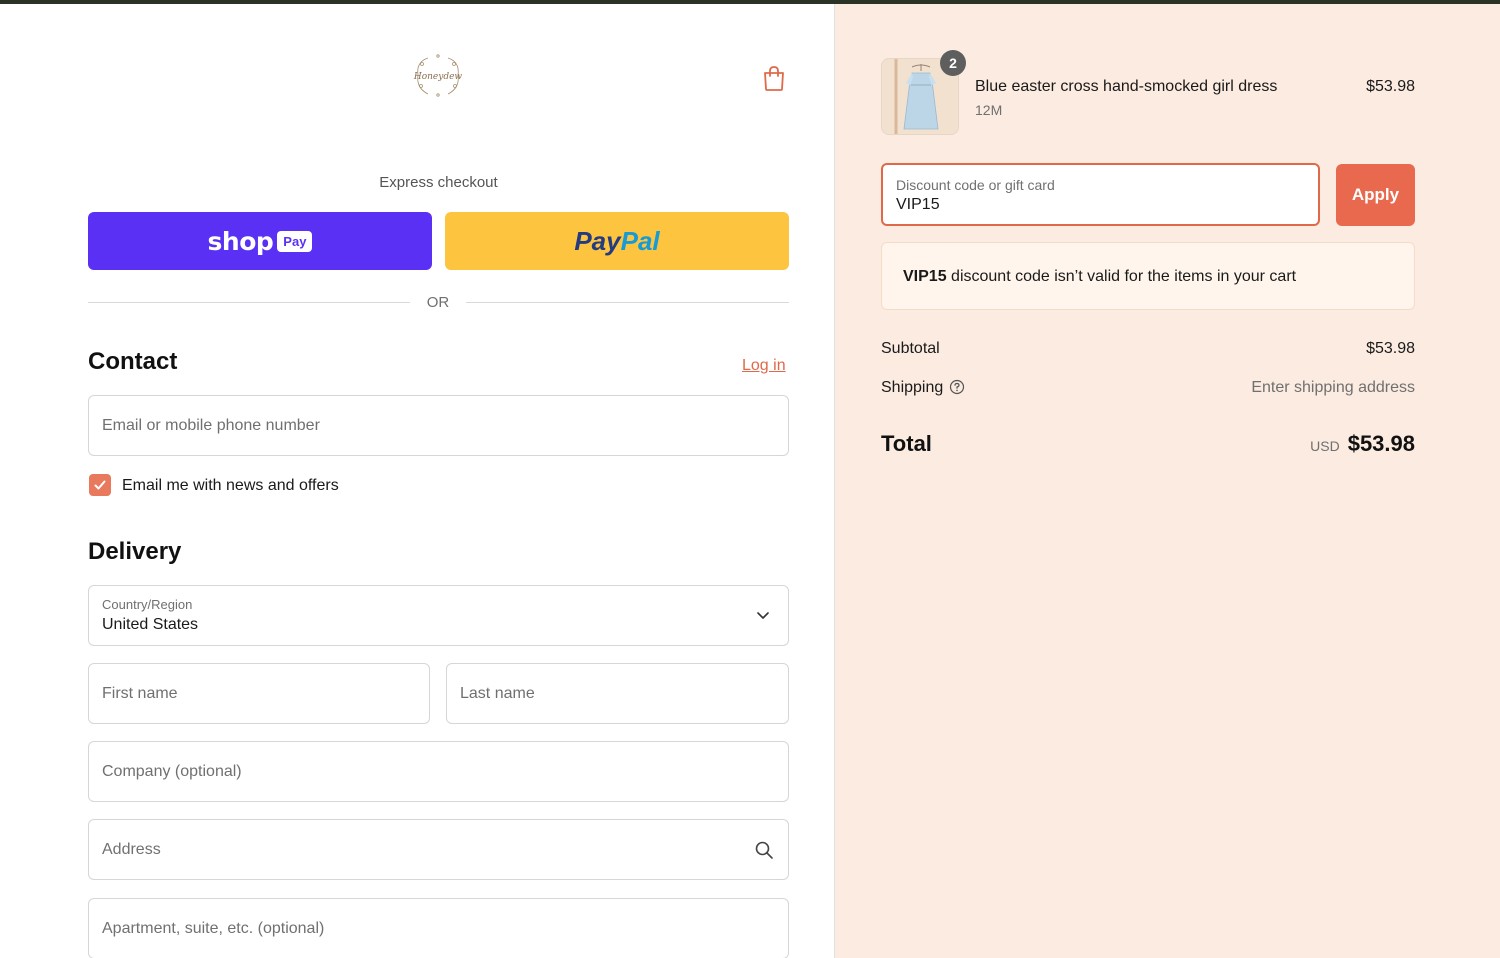  I want to click on or-divider-text: OR, so click(438, 302).